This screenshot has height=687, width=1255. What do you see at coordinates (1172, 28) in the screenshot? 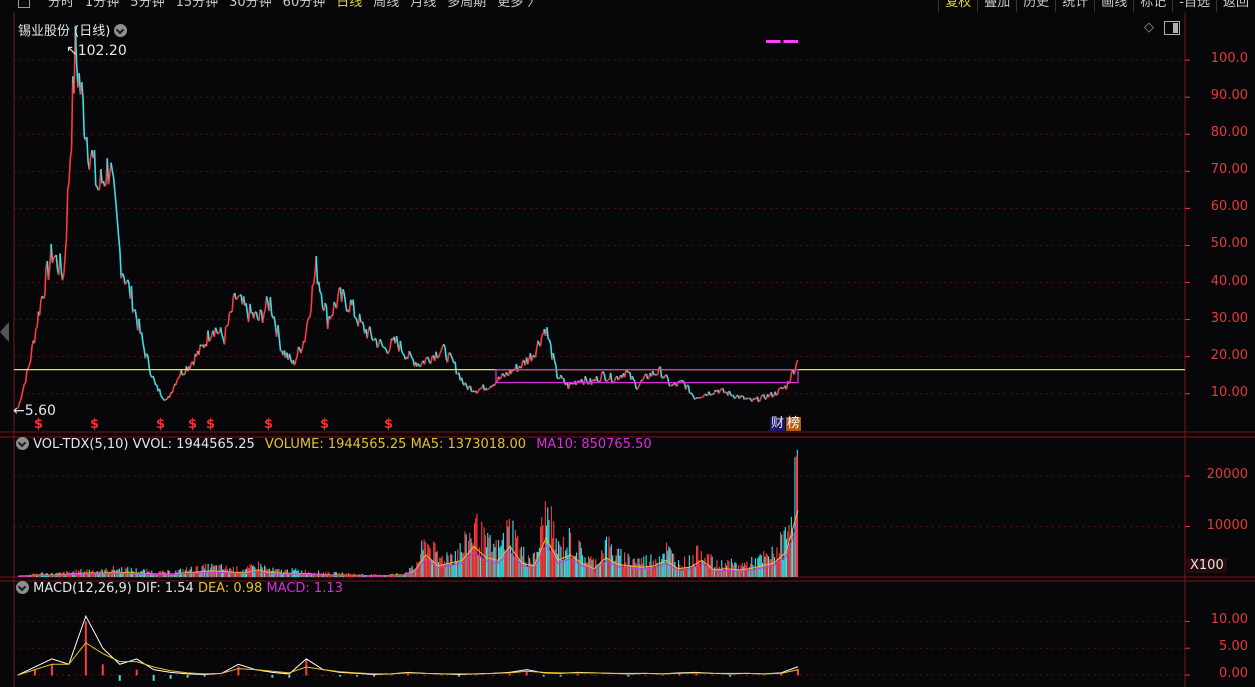
I see `layout-toggle-icon` at bounding box center [1172, 28].